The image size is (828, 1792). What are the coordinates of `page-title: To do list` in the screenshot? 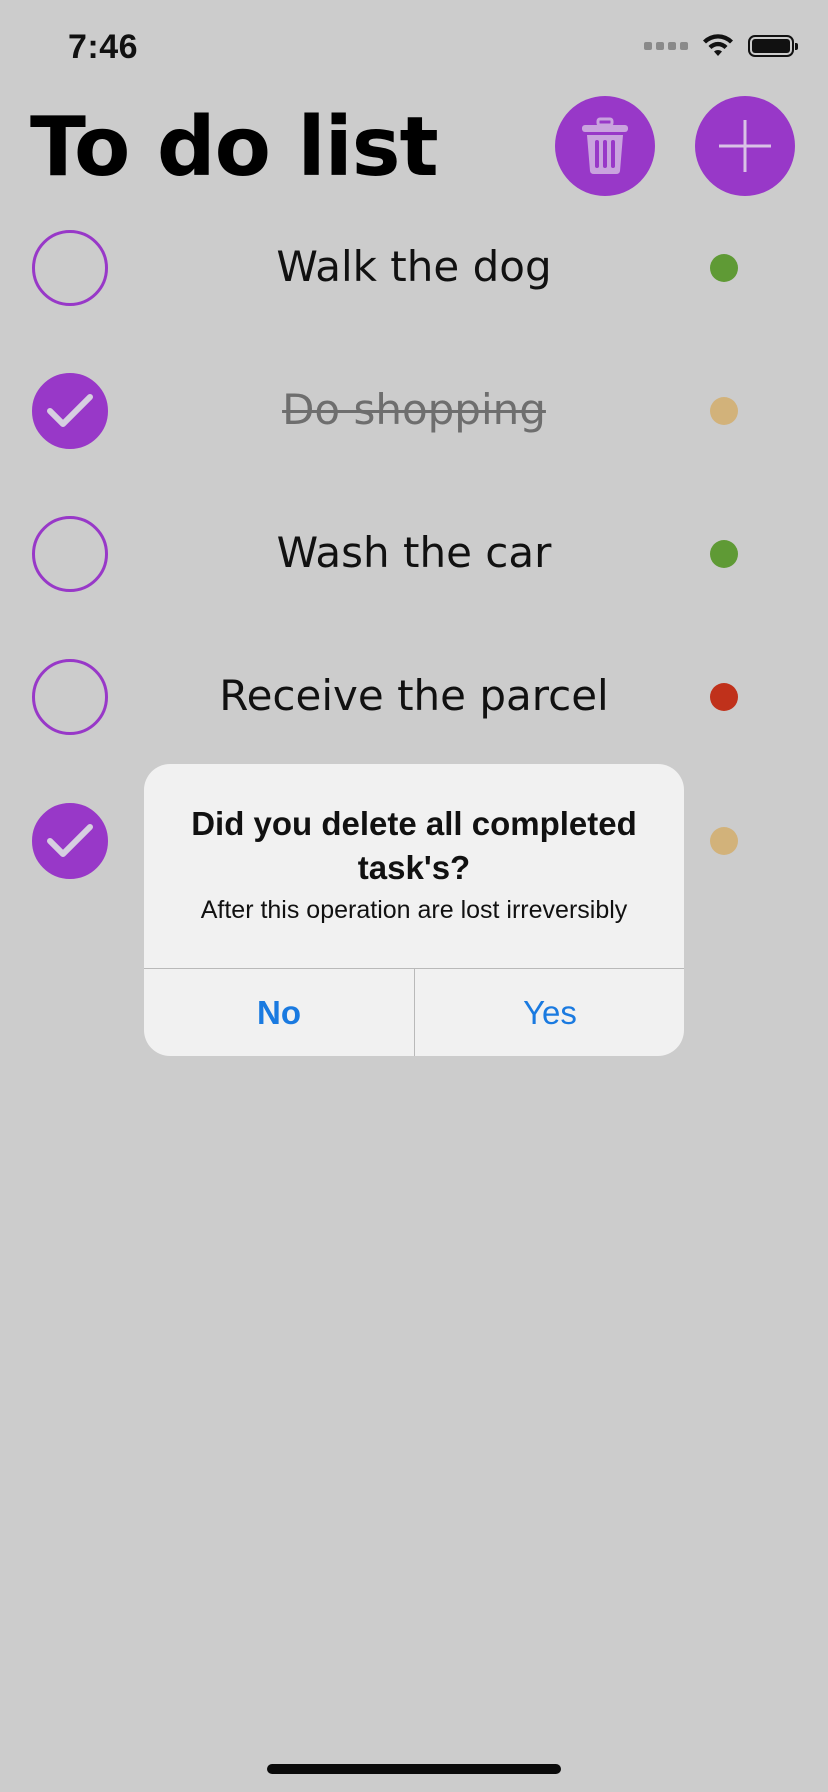 It's located at (234, 147).